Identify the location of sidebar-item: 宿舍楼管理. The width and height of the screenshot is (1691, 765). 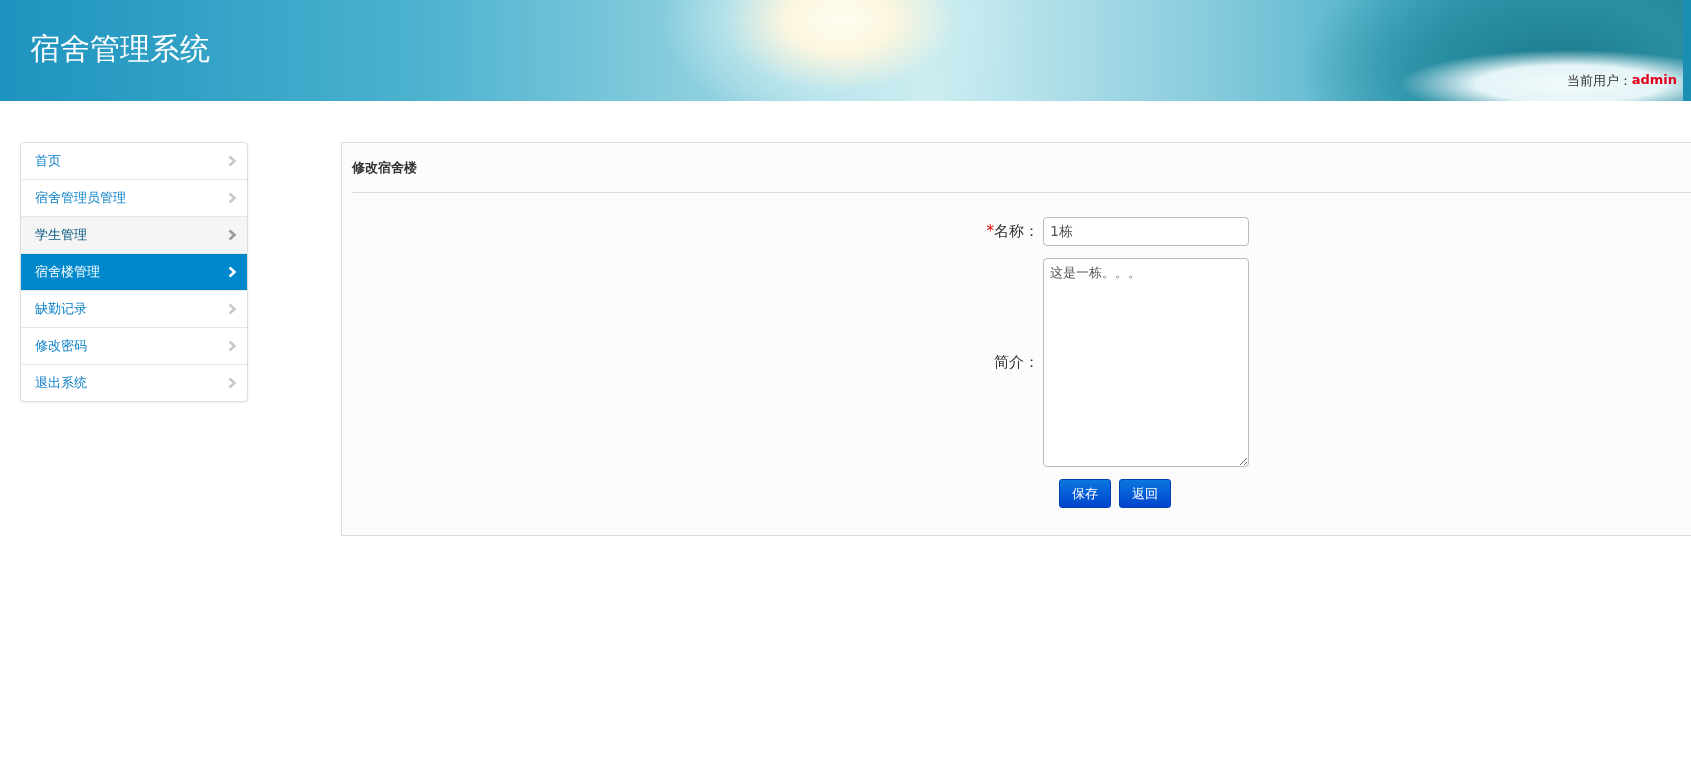
(134, 271).